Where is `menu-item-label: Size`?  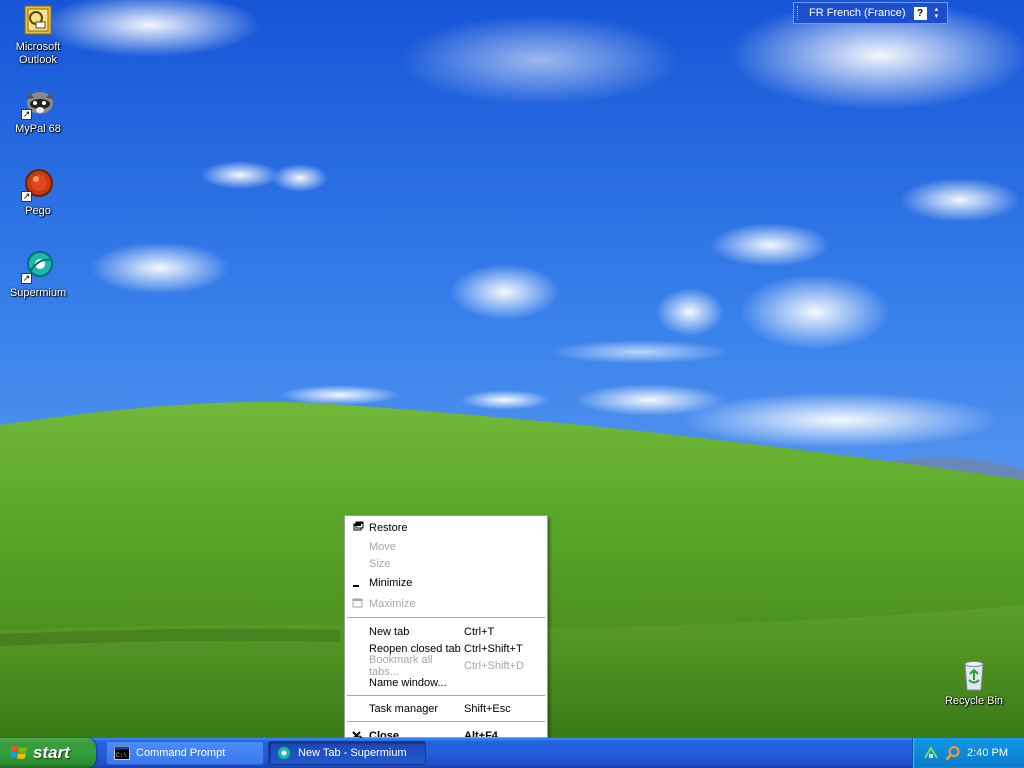 menu-item-label: Size is located at coordinates (380, 563).